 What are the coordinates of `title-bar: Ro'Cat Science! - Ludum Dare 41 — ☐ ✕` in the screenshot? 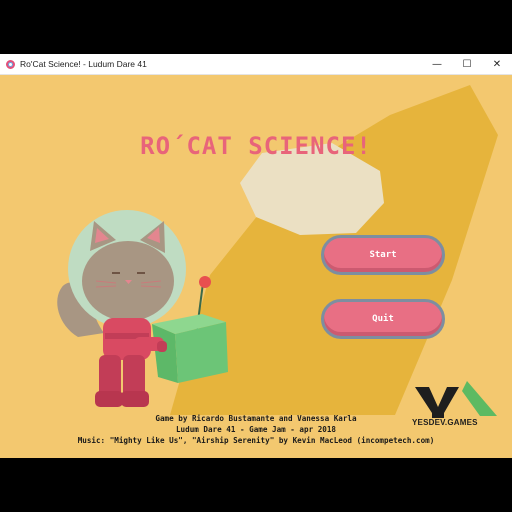 It's located at (256, 64).